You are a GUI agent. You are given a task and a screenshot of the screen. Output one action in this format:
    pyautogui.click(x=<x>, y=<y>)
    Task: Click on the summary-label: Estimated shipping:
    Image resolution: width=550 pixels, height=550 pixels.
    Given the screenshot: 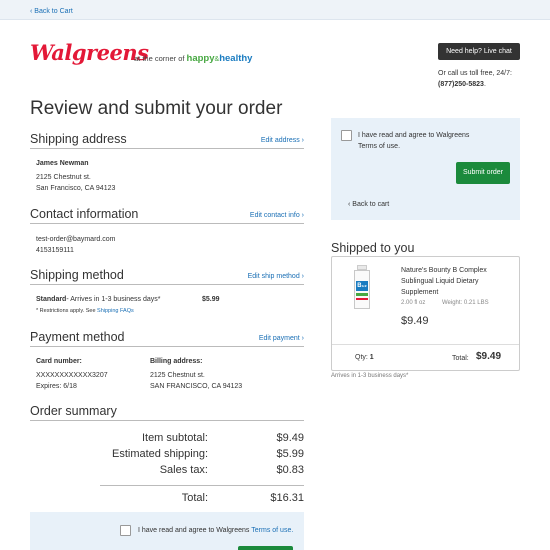 What is the action you would take?
    pyautogui.click(x=160, y=454)
    